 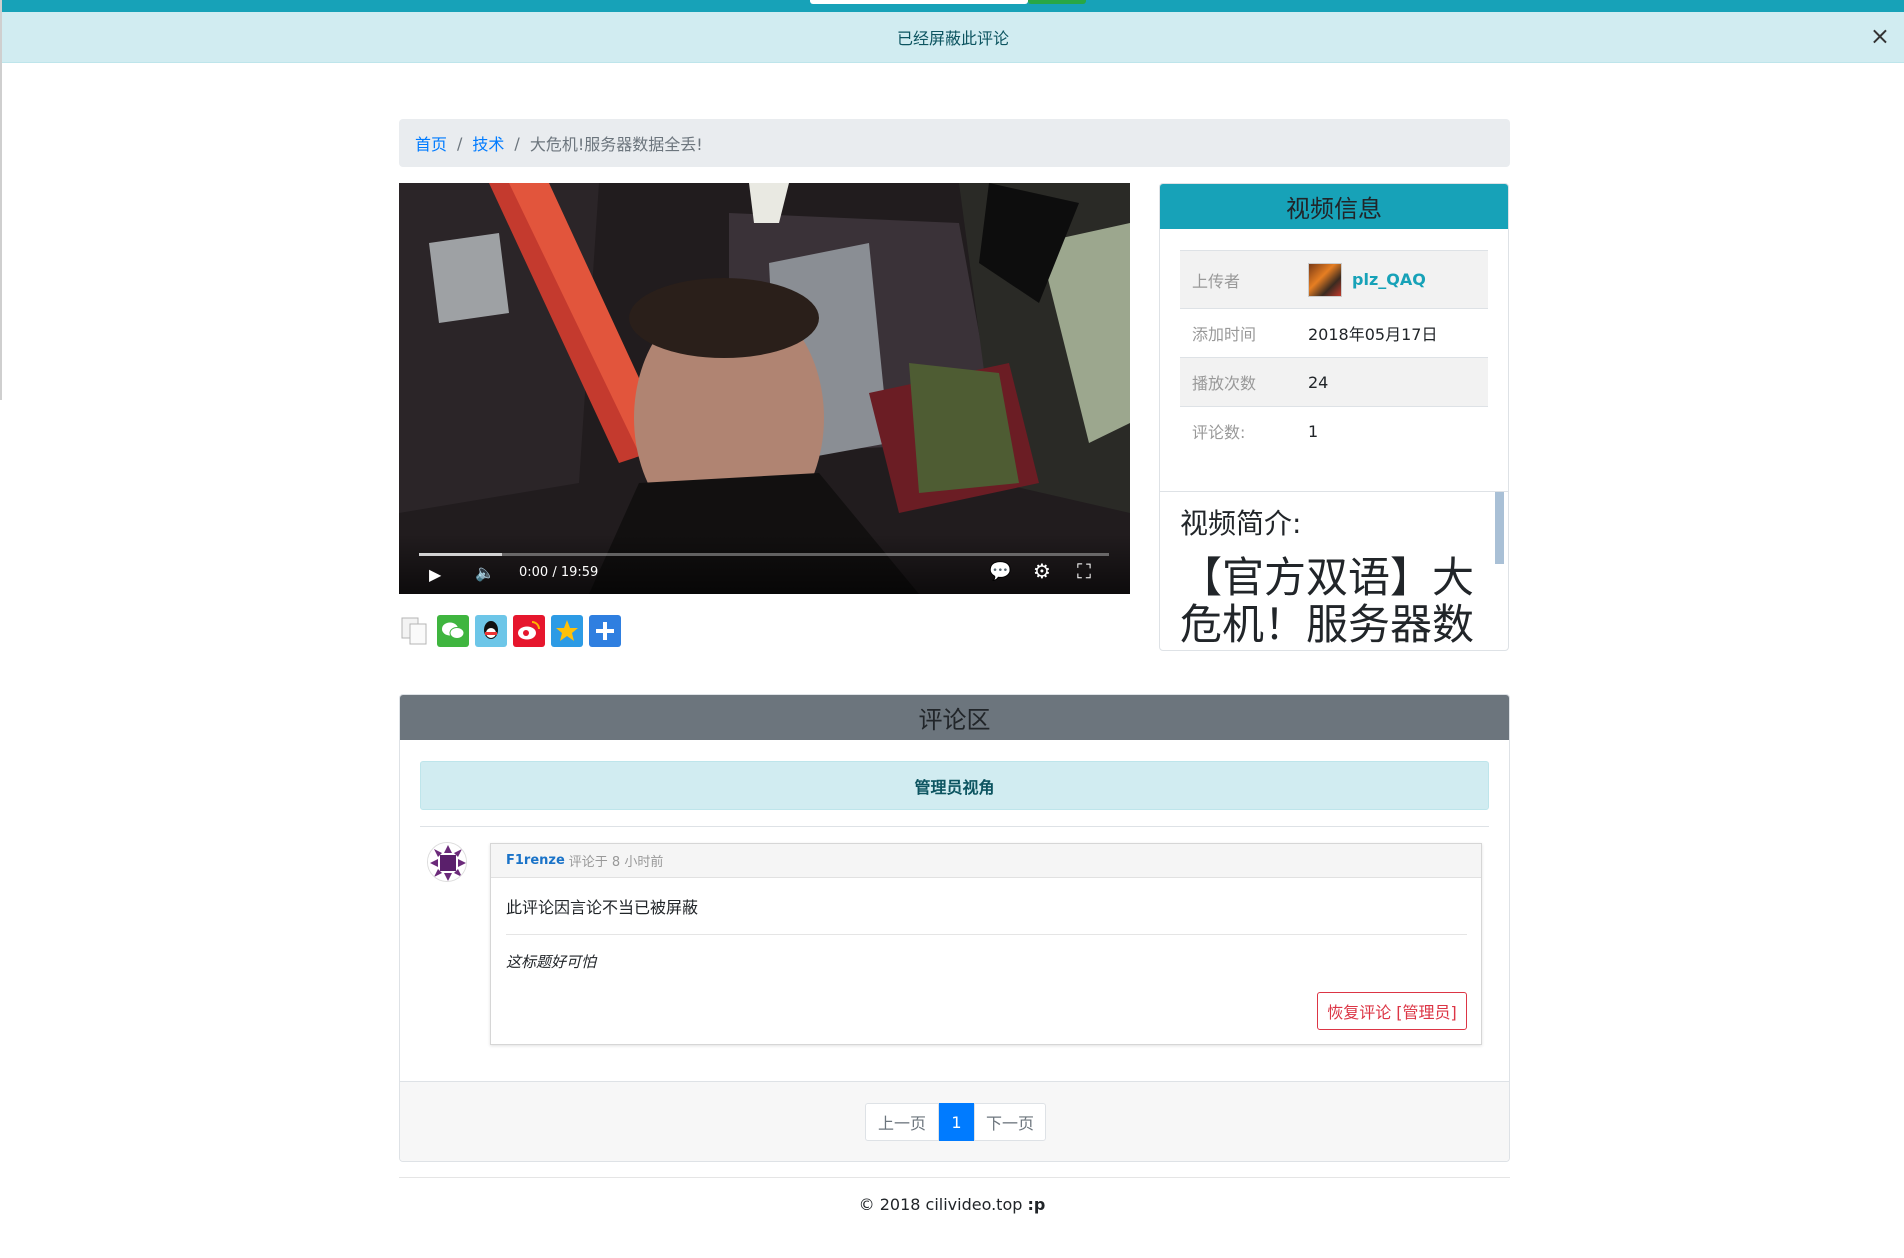 I want to click on current-page-button: 1, so click(x=956, y=1122).